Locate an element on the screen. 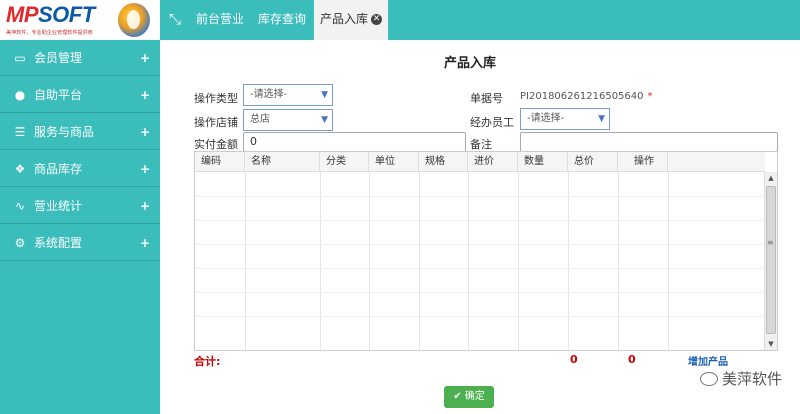  logo-text: MPSOFT is located at coordinates (50, 15).